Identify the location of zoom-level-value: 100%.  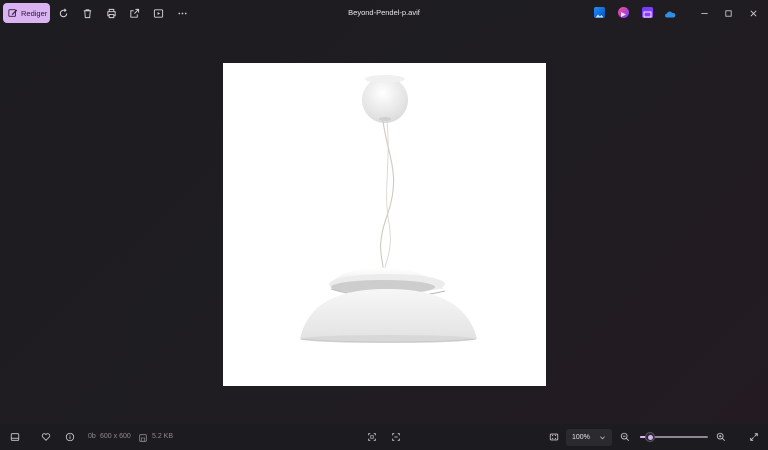
(581, 437).